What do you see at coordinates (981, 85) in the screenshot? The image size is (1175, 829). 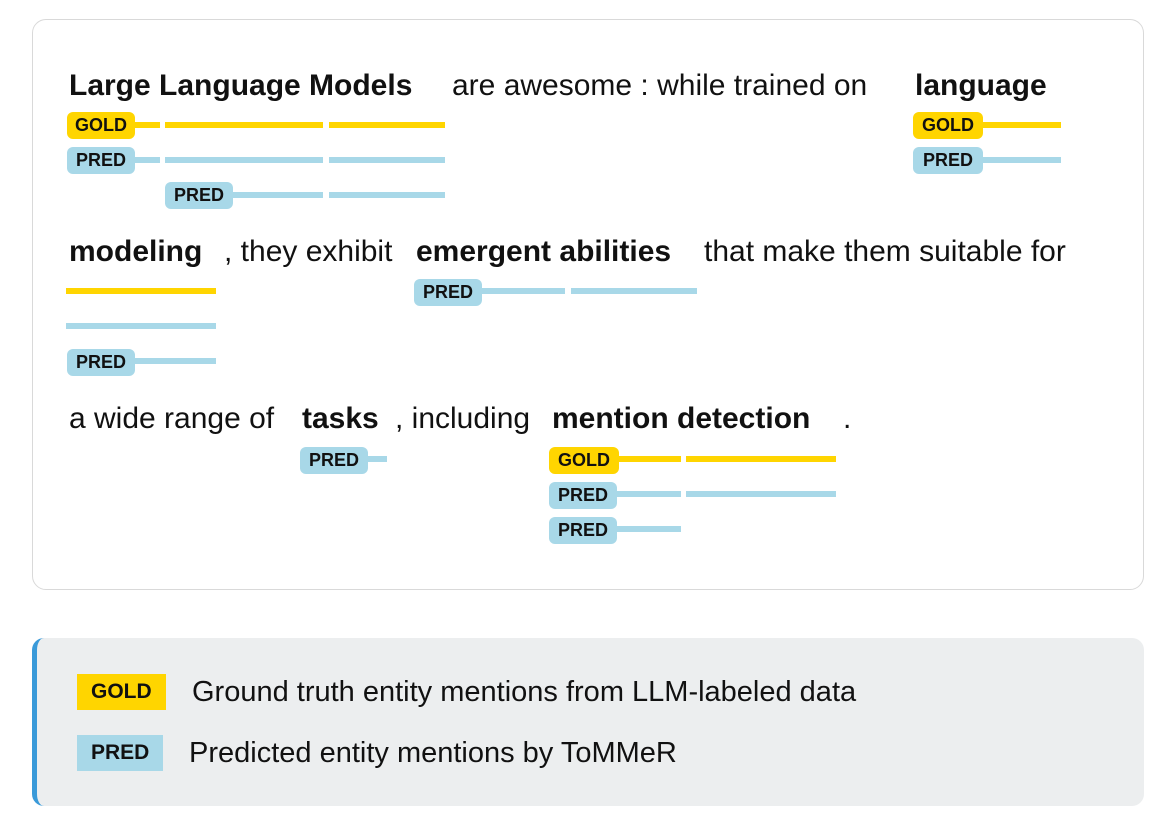 I see `token-language: language` at bounding box center [981, 85].